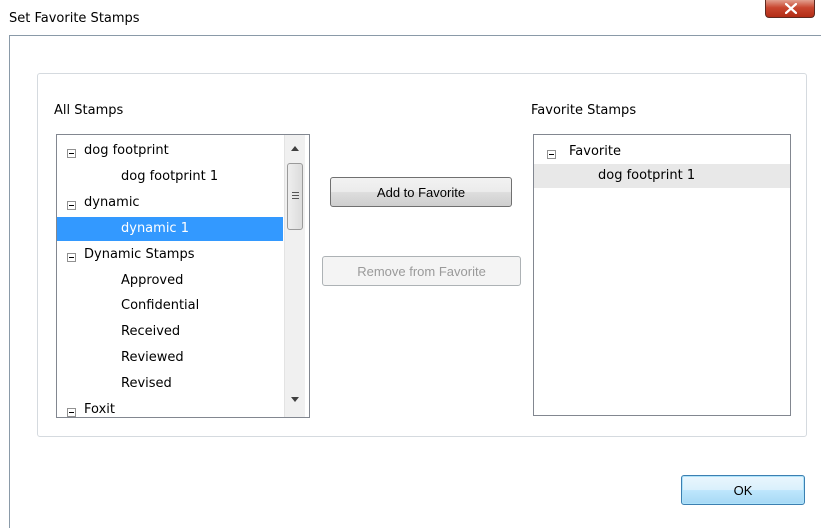 This screenshot has height=528, width=821. I want to click on remove-from-favorite-button: Remove from Favorite, so click(421, 271).